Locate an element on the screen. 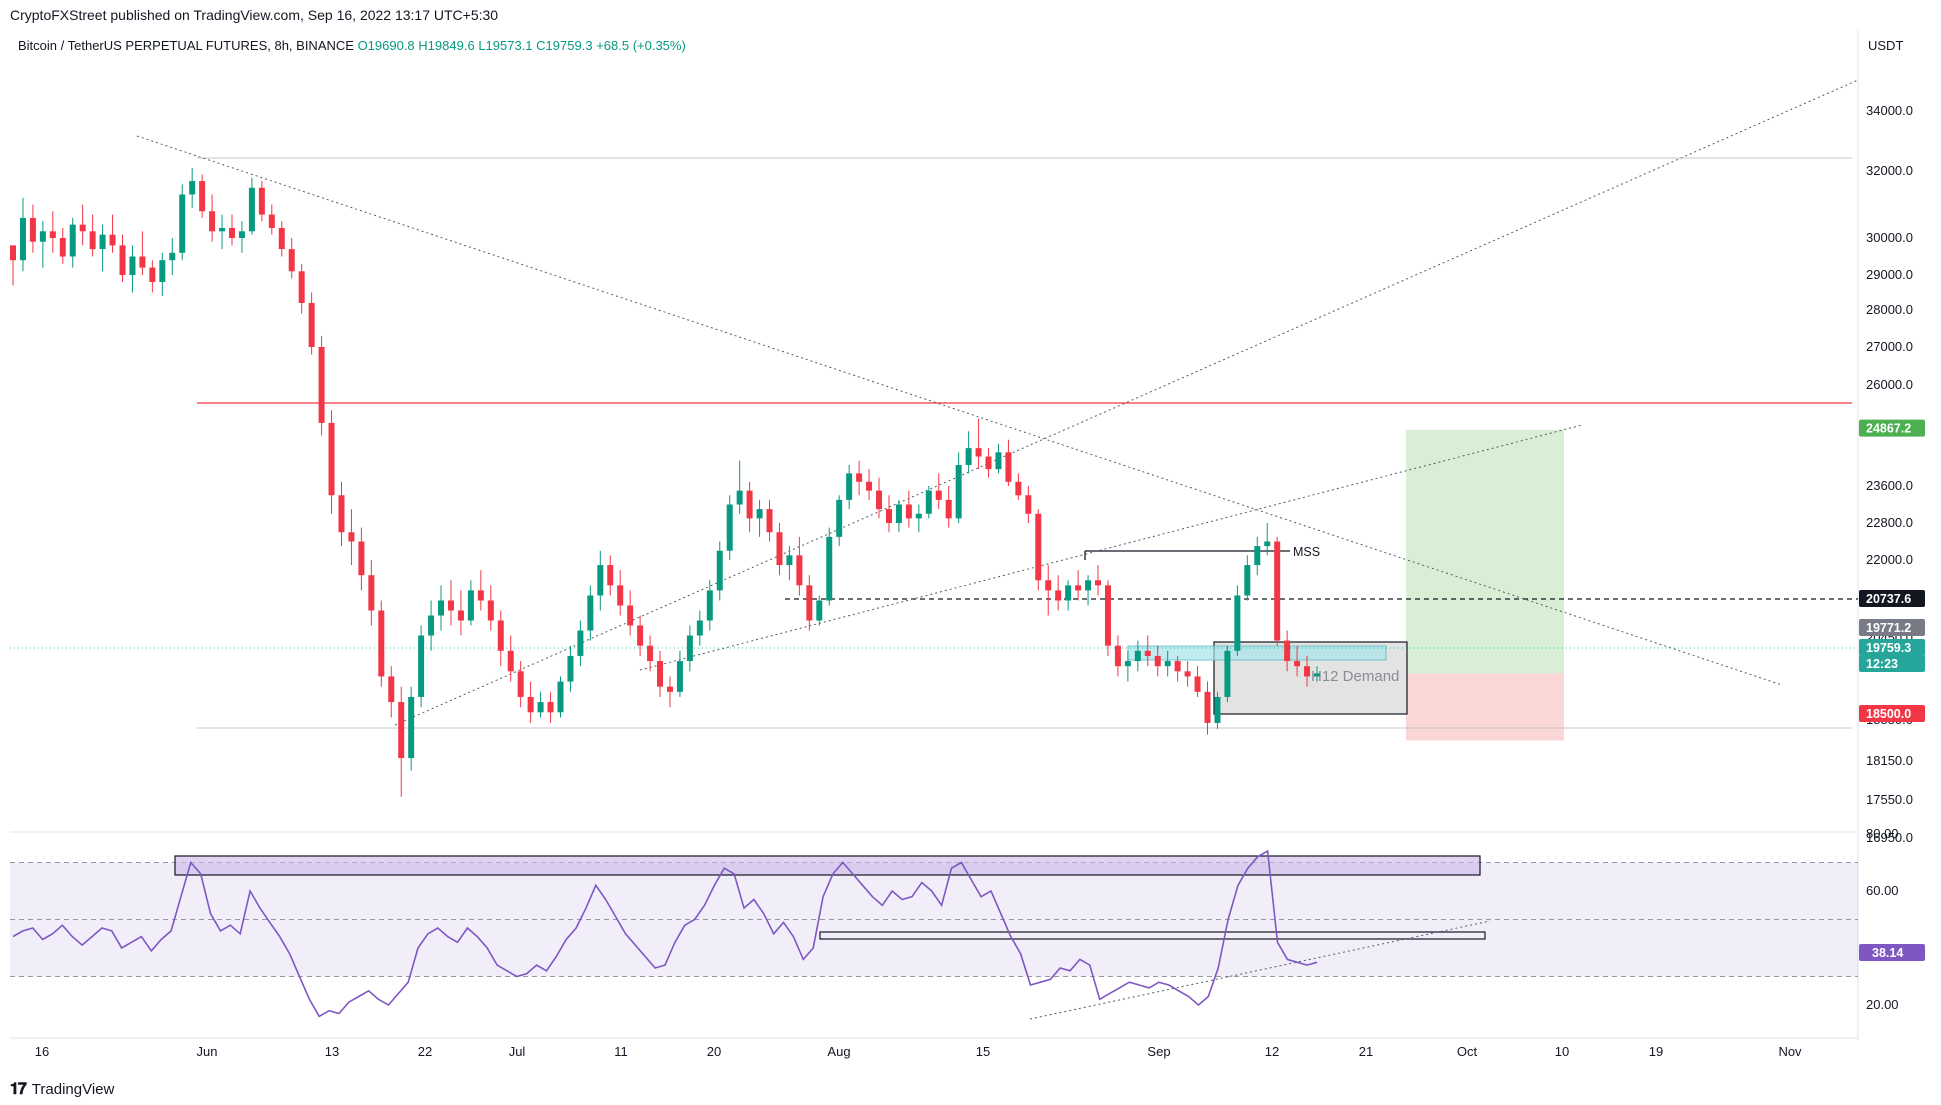 This screenshot has width=1941, height=1105. time-tick-label: 16 is located at coordinates (42, 1051).